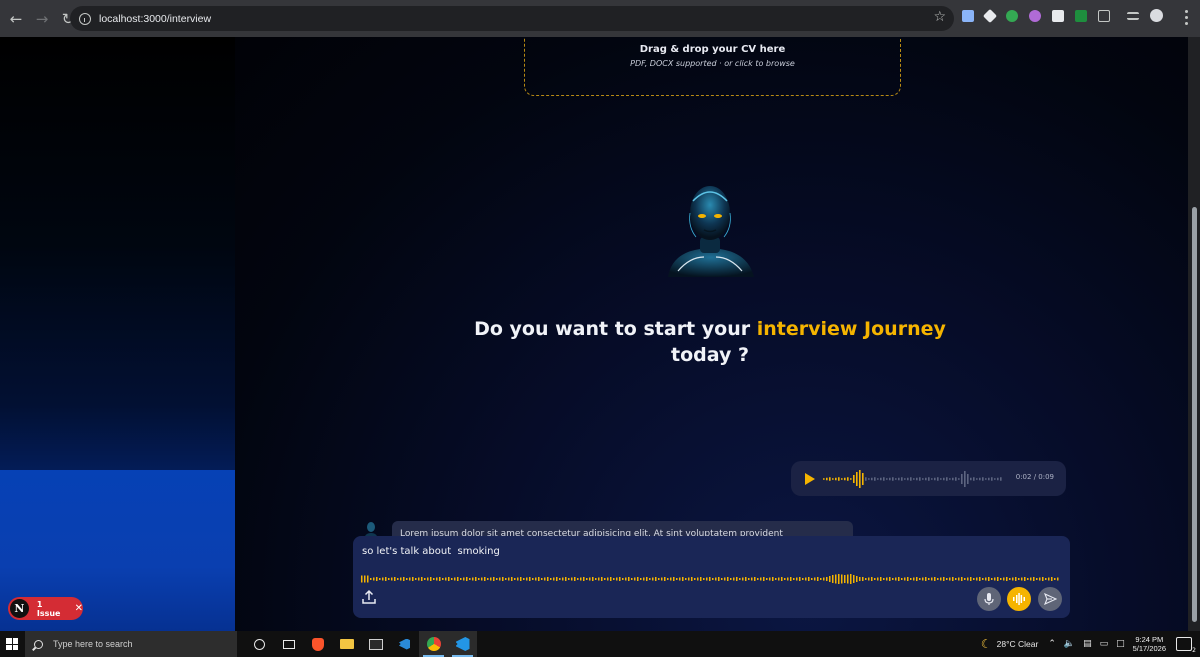 This screenshot has height=657, width=1200. Describe the element at coordinates (1186, 645) in the screenshot. I see `notification-center-icon: 2` at that location.